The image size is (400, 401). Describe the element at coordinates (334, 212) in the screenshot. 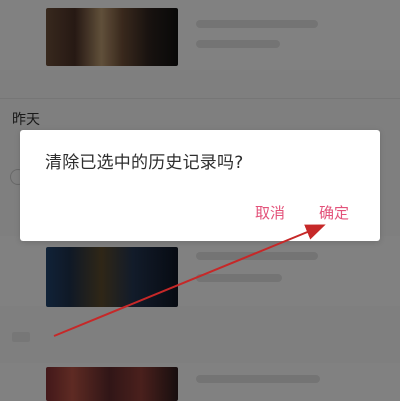

I see `confirm-button: 确定` at that location.